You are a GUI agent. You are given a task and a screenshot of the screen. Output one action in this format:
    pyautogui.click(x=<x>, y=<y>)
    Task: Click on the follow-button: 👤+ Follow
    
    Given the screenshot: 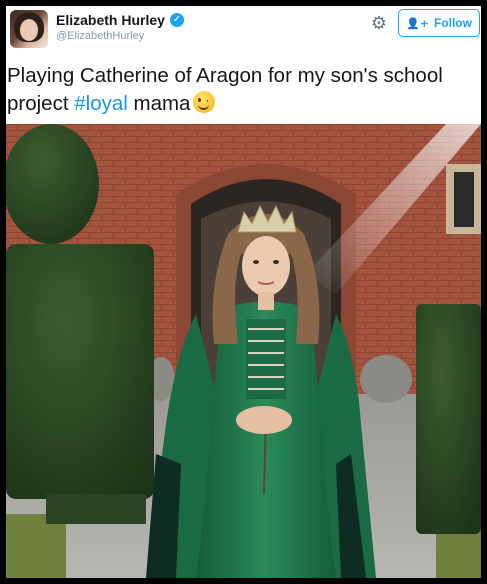 What is the action you would take?
    pyautogui.click(x=439, y=23)
    